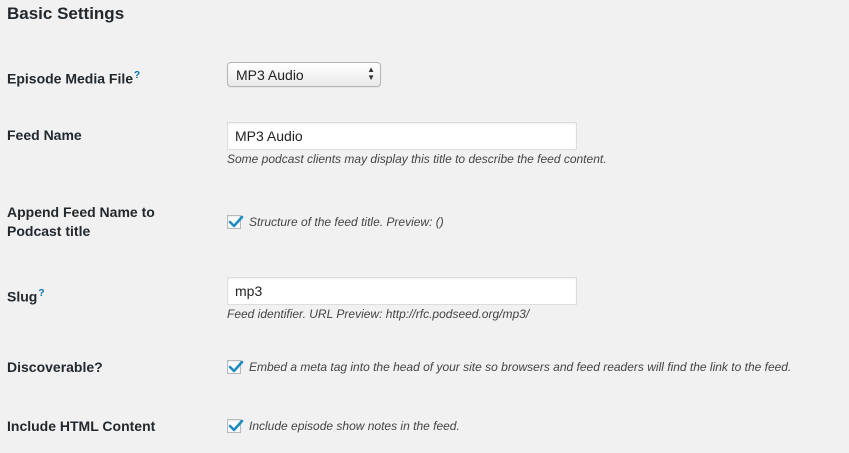 The width and height of the screenshot is (849, 453). Describe the element at coordinates (41, 293) in the screenshot. I see `slug-help-link: ?` at that location.